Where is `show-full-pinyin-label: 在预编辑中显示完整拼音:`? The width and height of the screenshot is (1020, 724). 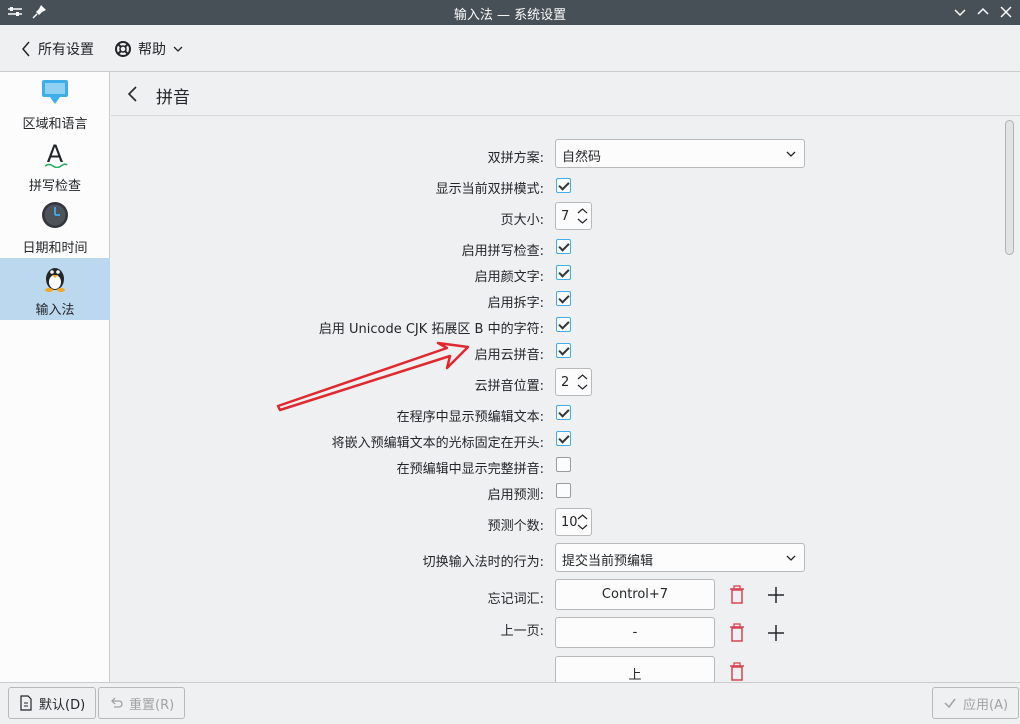
show-full-pinyin-label: 在预编辑中显示完整拼音: is located at coordinates (470, 469).